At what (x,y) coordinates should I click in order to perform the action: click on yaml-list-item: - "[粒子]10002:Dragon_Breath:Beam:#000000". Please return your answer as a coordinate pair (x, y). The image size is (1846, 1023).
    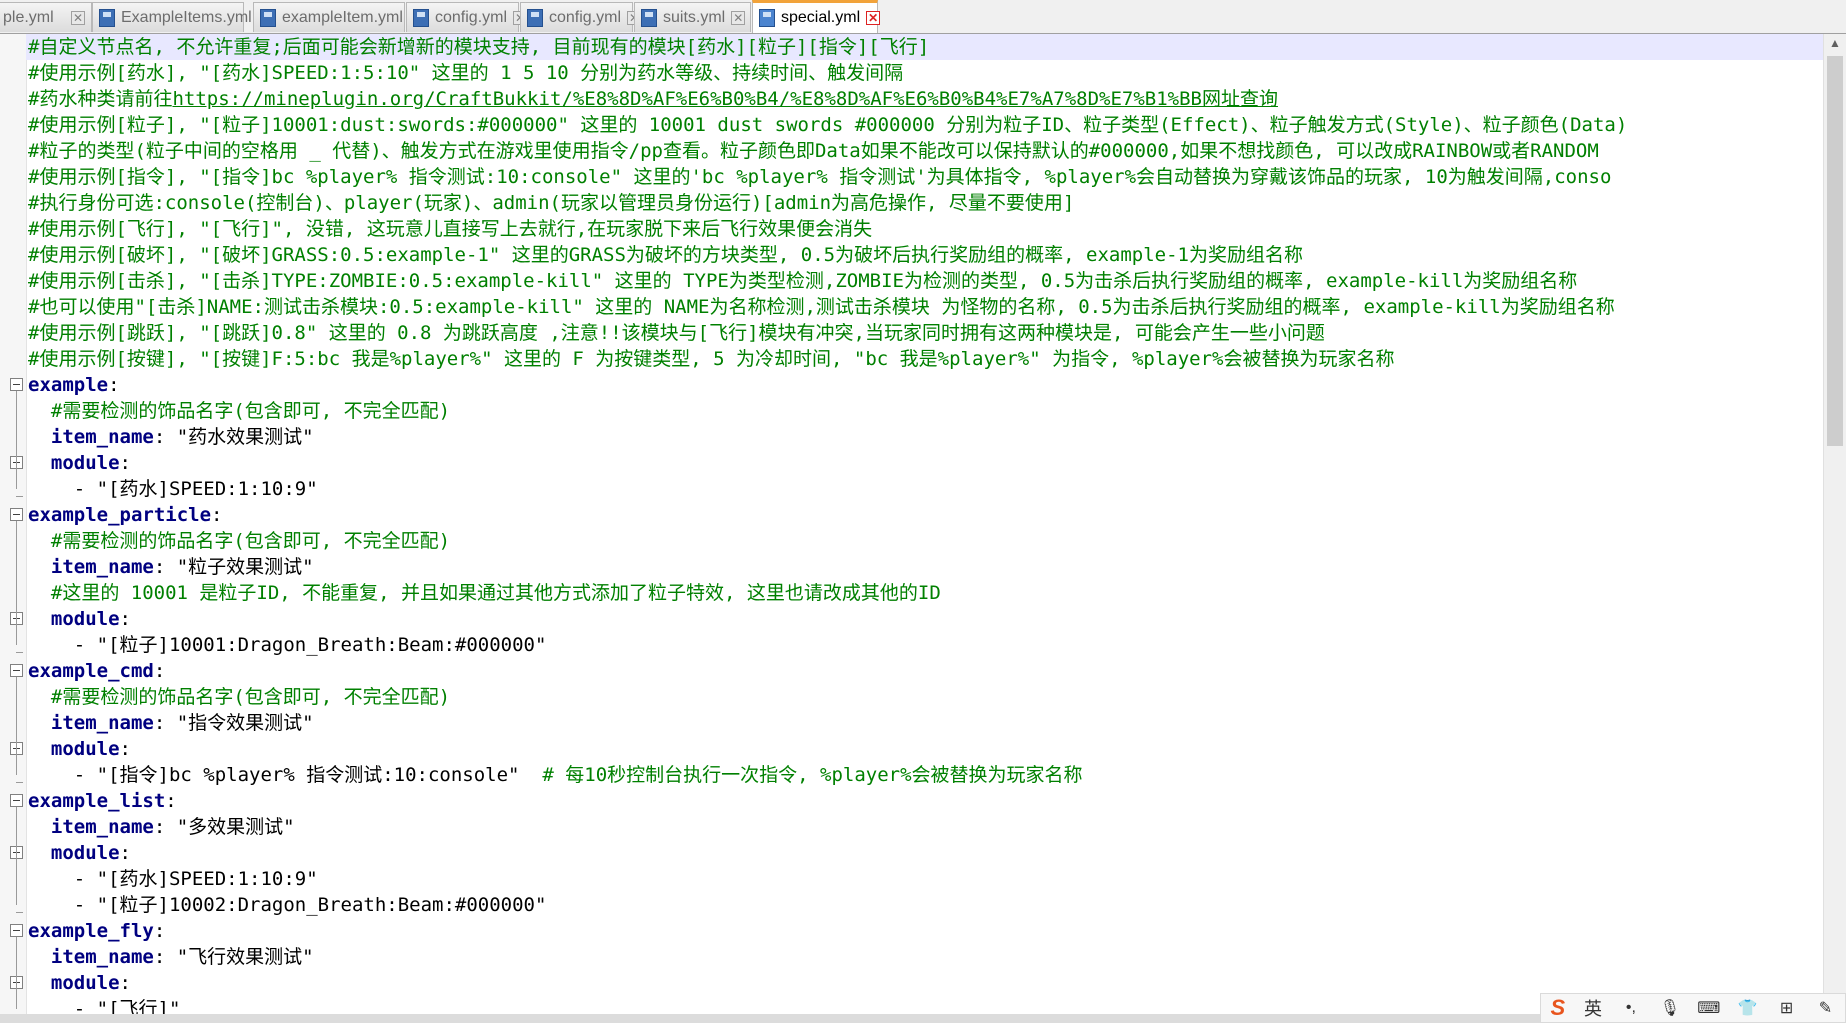
    Looking at the image, I should click on (287, 905).